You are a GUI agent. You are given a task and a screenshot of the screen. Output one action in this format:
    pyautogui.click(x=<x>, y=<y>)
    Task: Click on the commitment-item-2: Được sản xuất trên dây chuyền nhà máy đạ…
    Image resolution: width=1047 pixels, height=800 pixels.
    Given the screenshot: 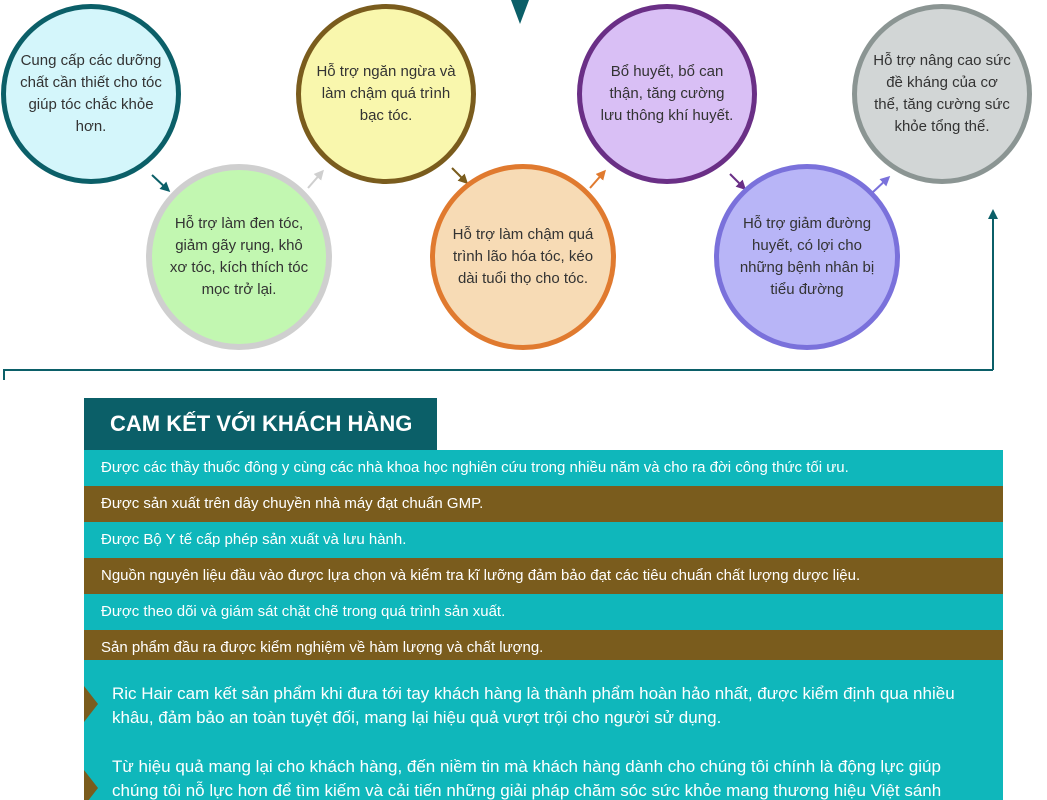 What is the action you would take?
    pyautogui.click(x=543, y=504)
    